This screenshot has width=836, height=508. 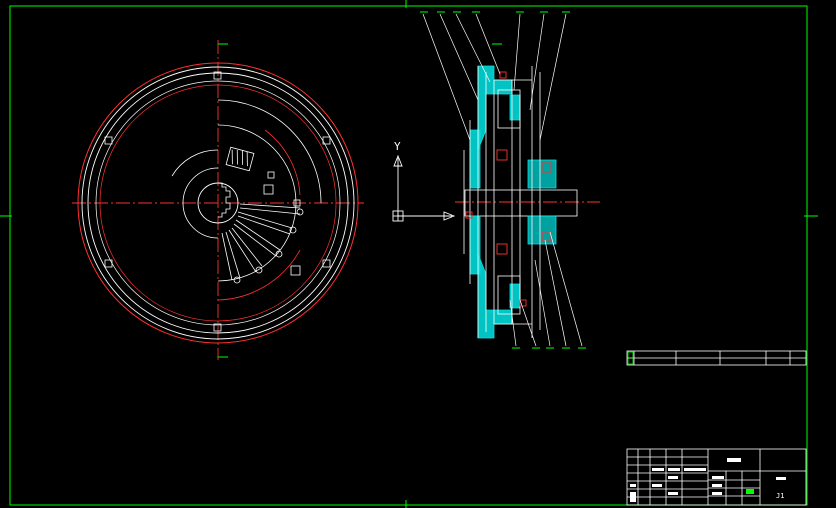 I want to click on parts-list, so click(x=716, y=358).